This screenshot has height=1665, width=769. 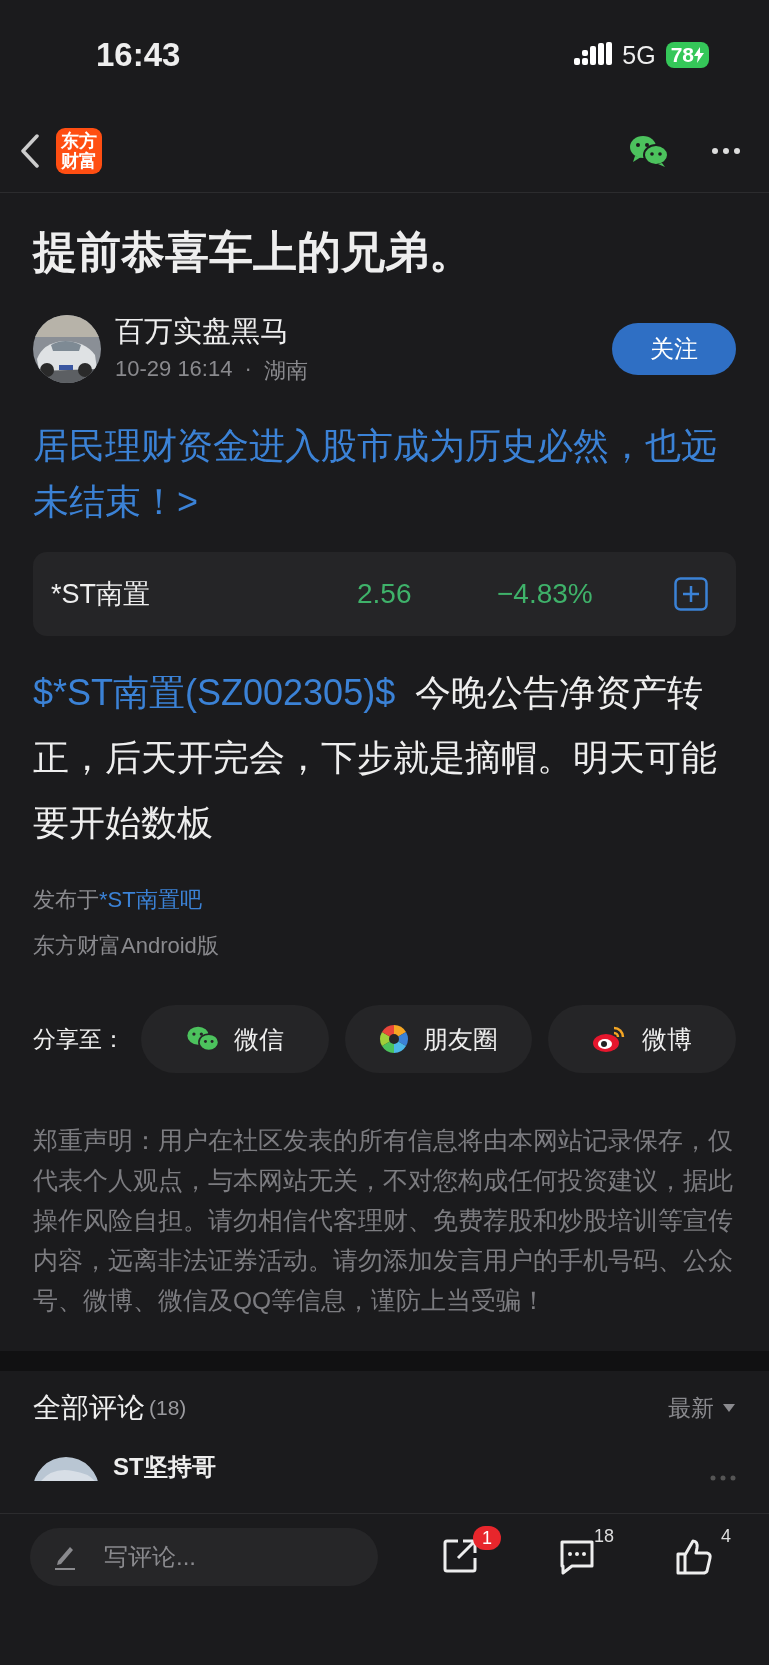 I want to click on stock-name: *ST南置, so click(x=101, y=594).